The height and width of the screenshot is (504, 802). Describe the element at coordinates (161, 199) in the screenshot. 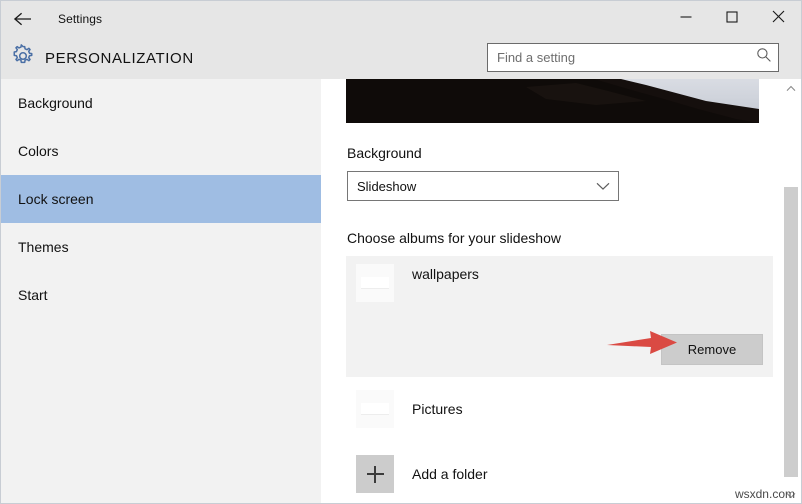

I see `sidebar-item-lock-screen: Lock screen` at that location.